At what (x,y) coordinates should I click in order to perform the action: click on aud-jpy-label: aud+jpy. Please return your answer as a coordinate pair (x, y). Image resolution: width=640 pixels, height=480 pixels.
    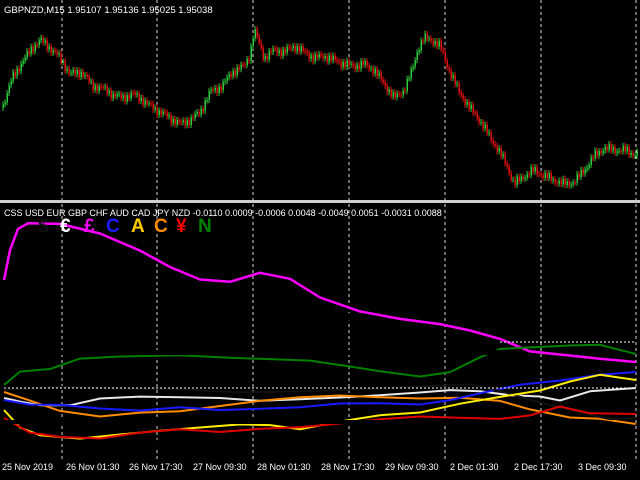
    Looking at the image, I should click on (345, 442).